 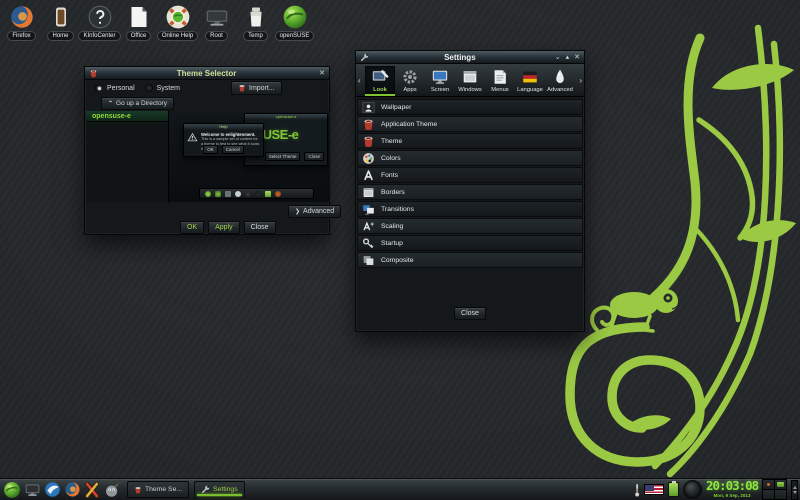 I want to click on settings-item-application-theme: Application Theme, so click(x=470, y=124).